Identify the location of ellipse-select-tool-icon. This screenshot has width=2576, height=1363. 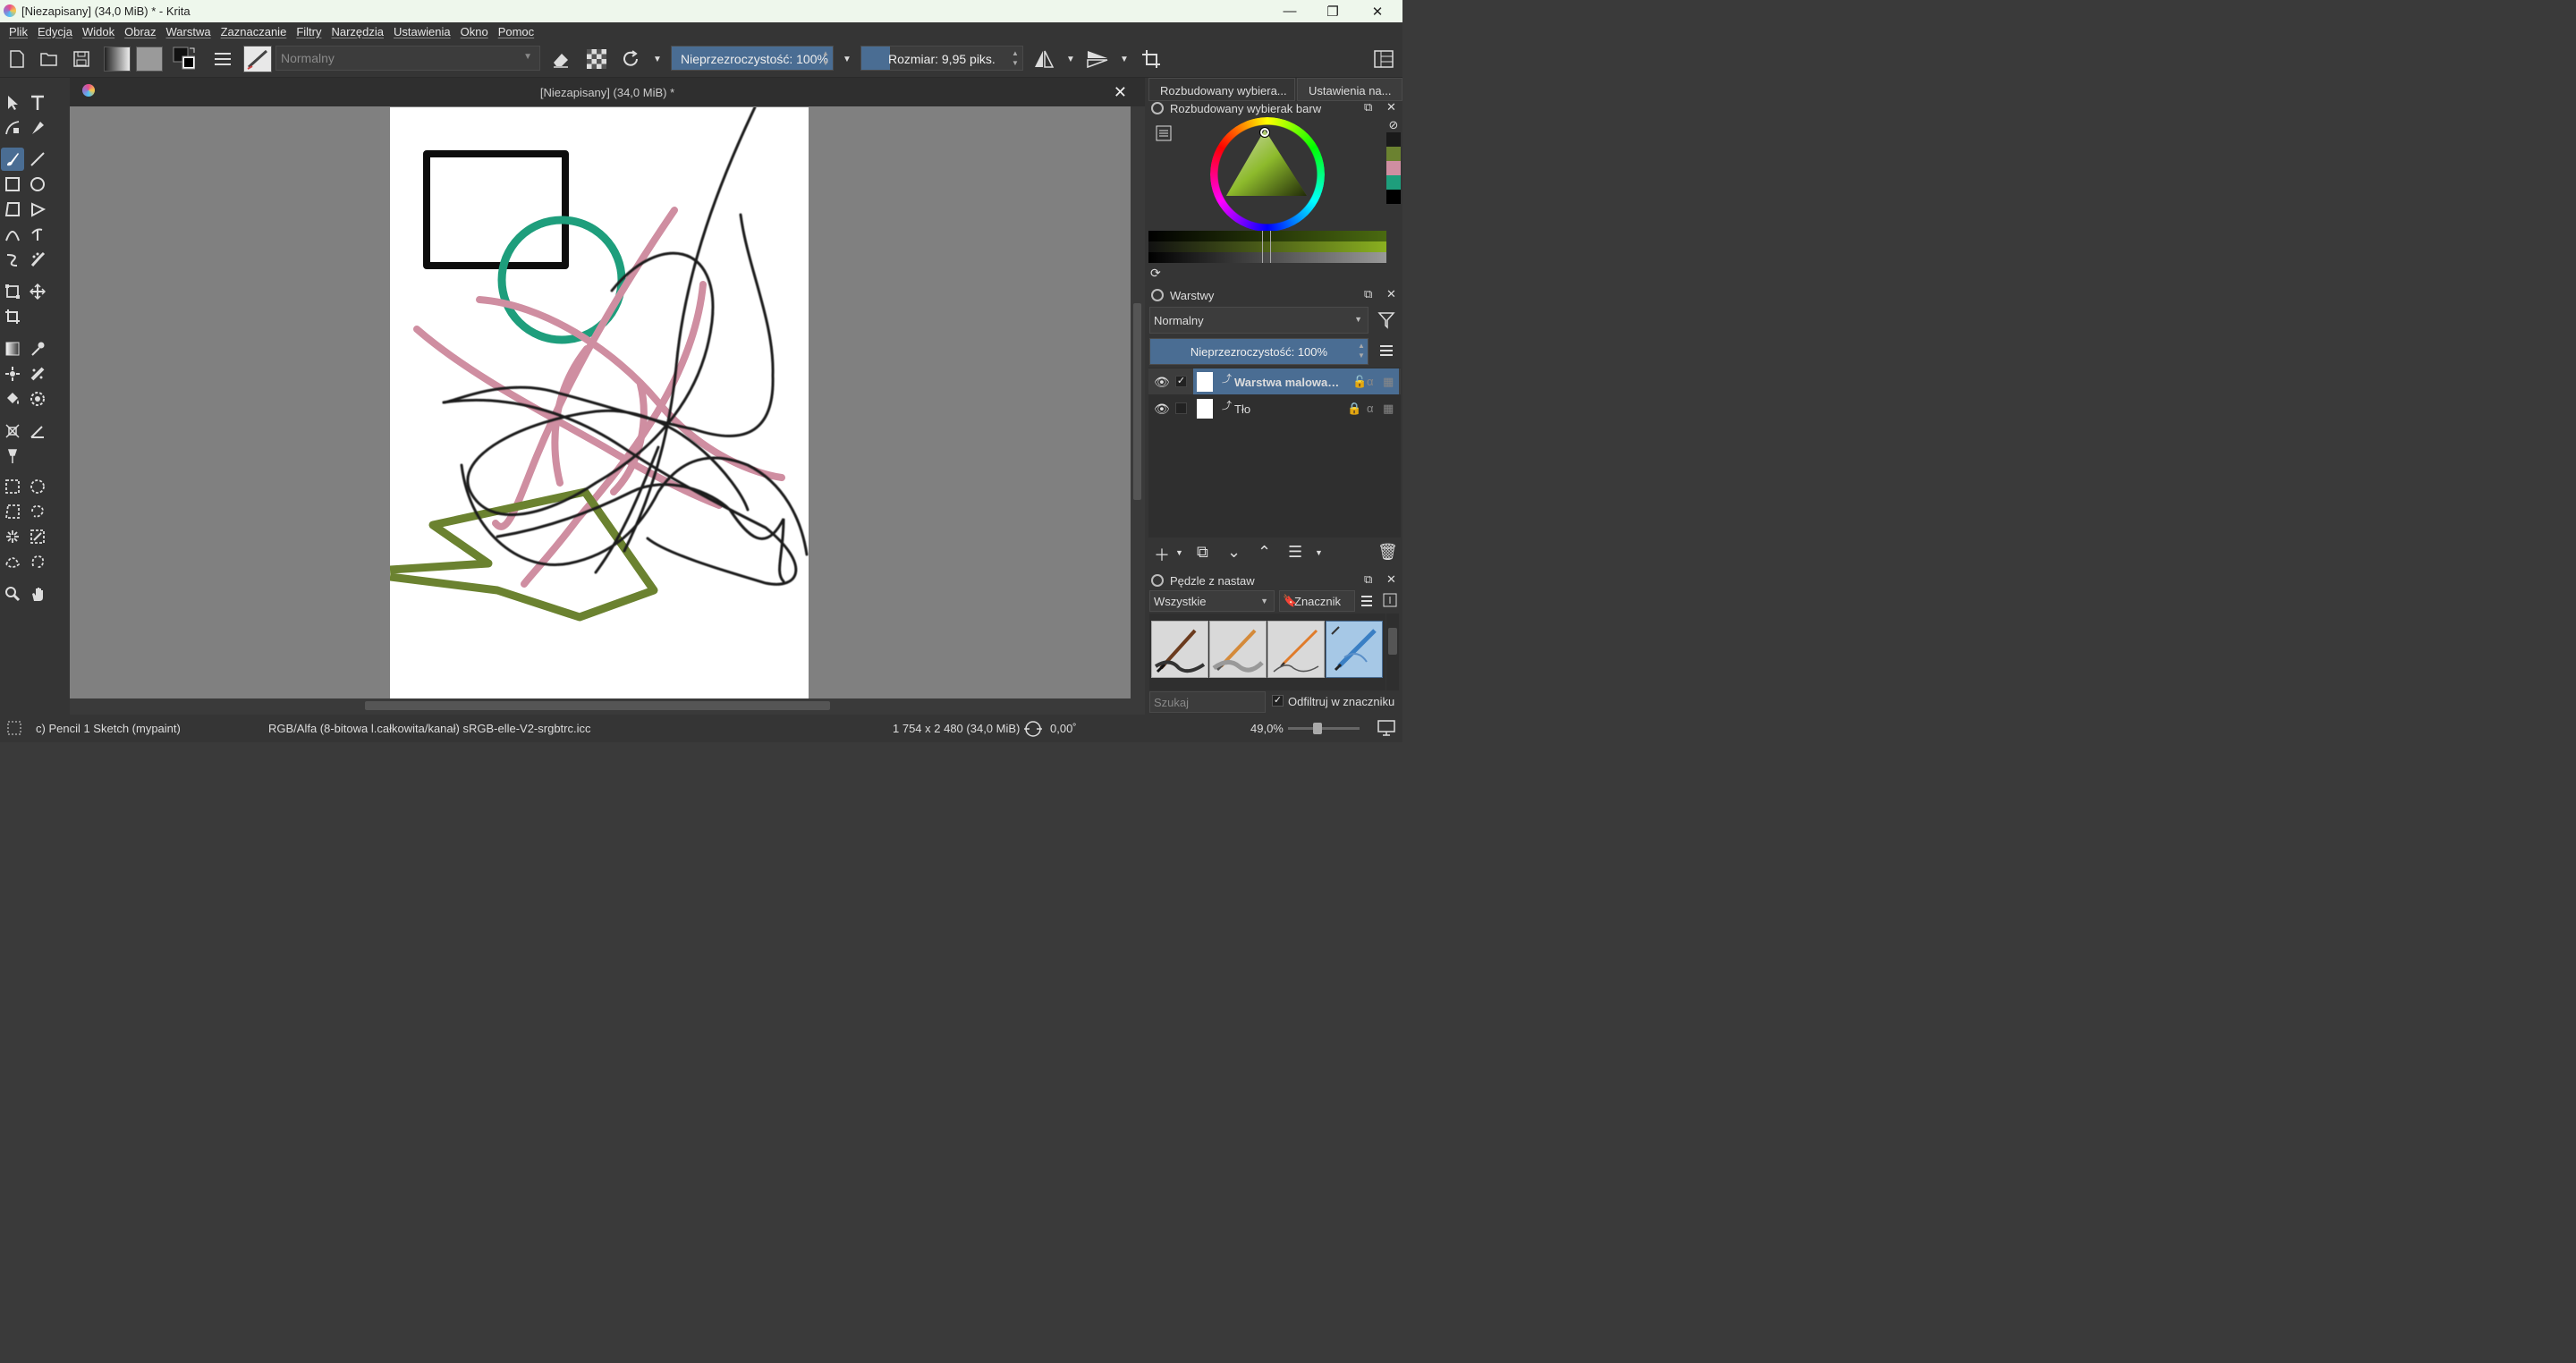
(37, 487).